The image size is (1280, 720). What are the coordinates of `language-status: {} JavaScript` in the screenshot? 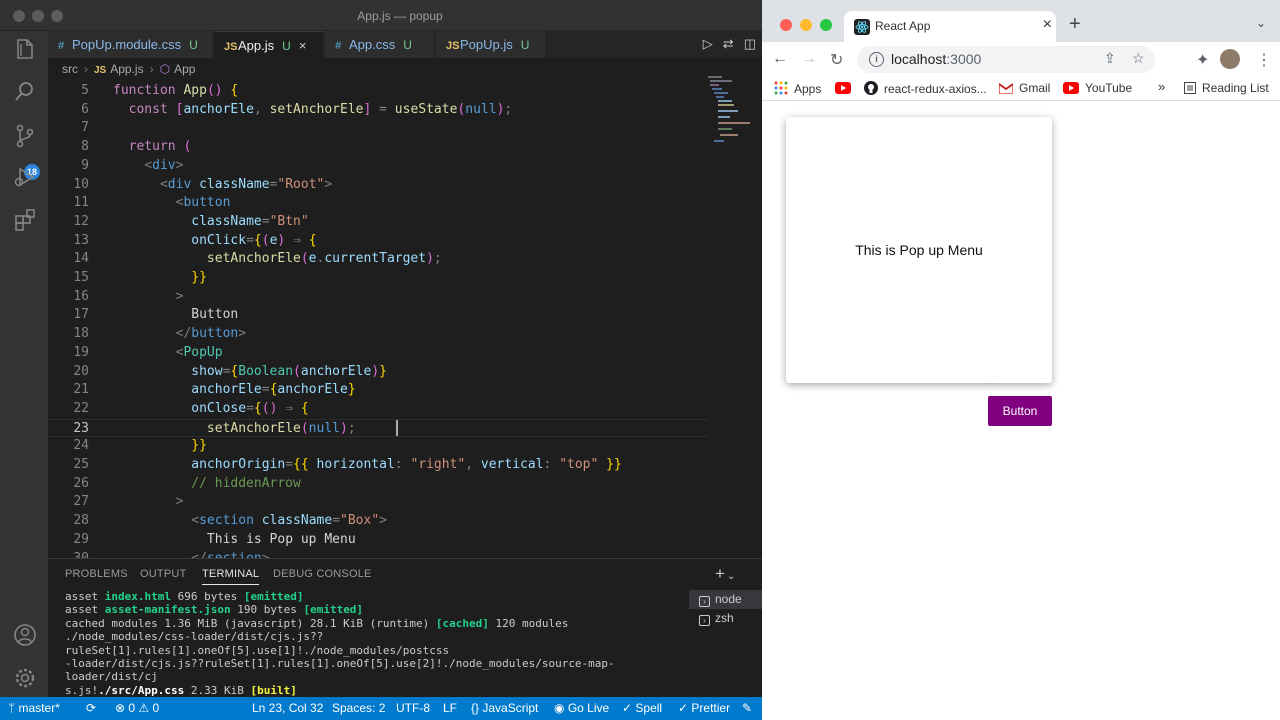 It's located at (504, 708).